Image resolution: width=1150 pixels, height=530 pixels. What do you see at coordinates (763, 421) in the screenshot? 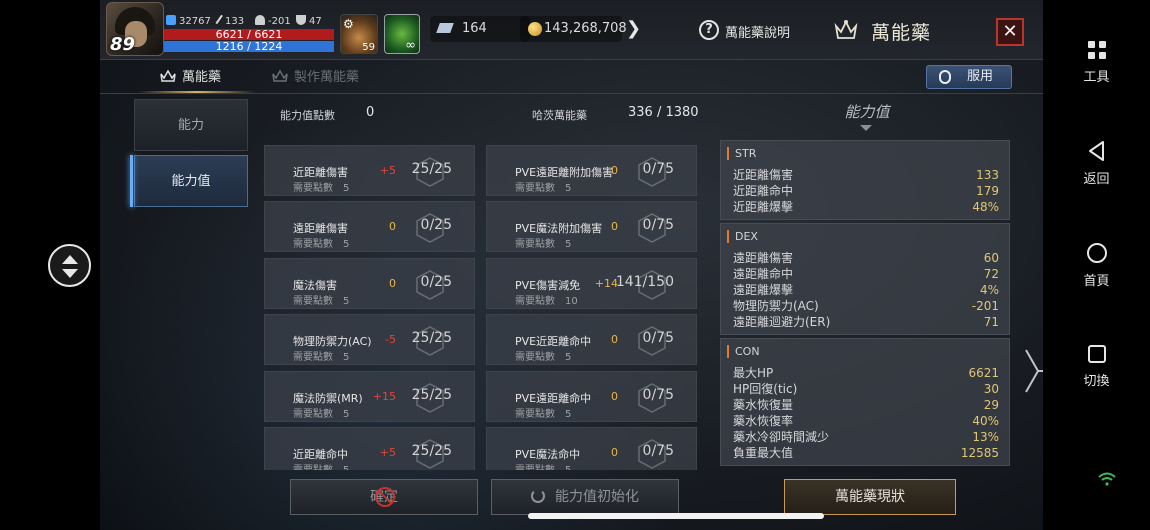
I see `stat-label: 藥水恢復率` at bounding box center [763, 421].